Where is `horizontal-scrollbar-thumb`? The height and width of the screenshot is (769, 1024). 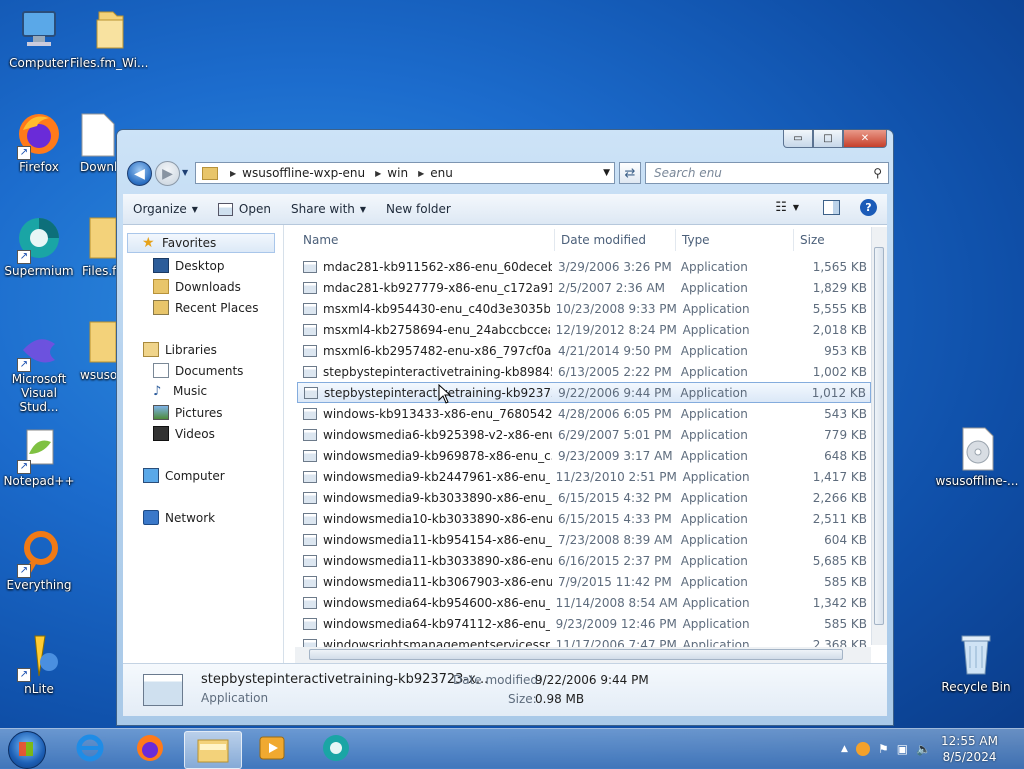
horizontal-scrollbar-thumb is located at coordinates (576, 654).